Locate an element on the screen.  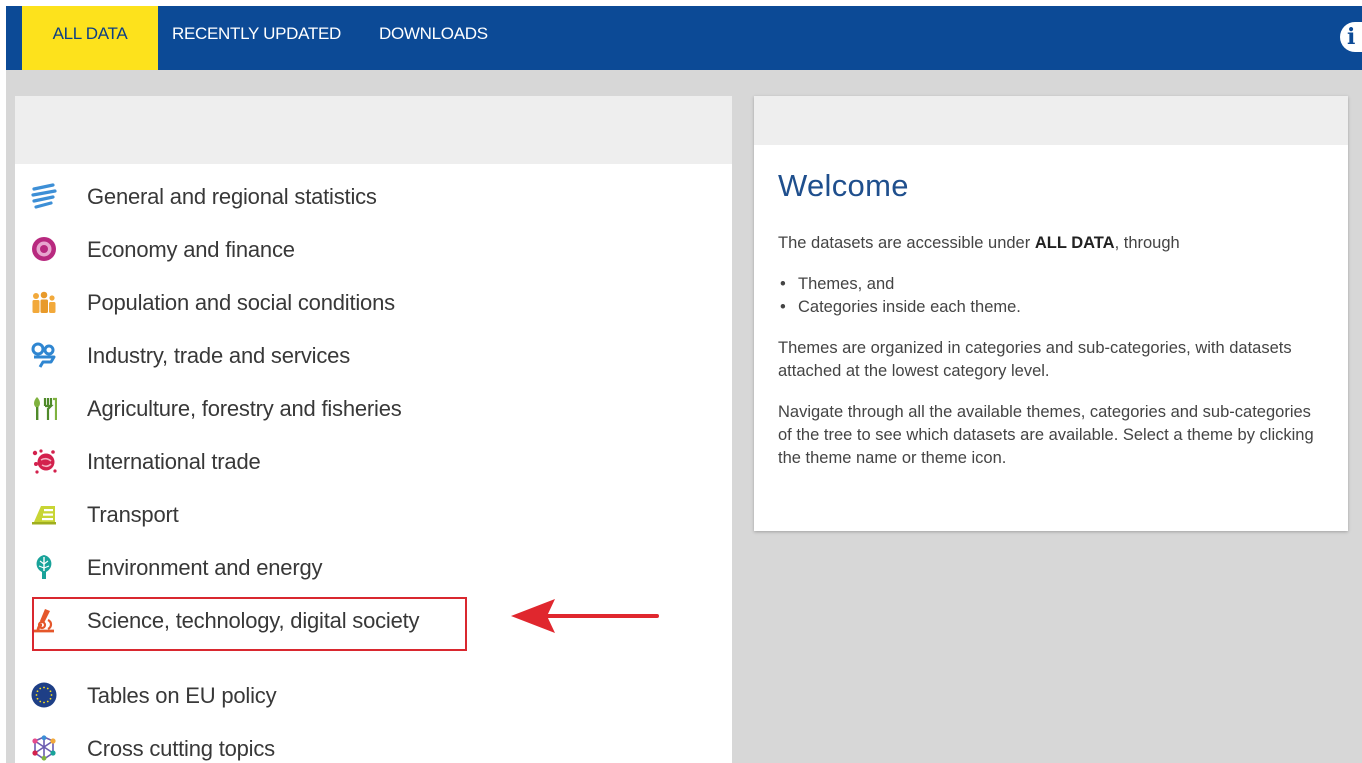
tab-recently-updated: RECENTLY UPDATED is located at coordinates (267, 38).